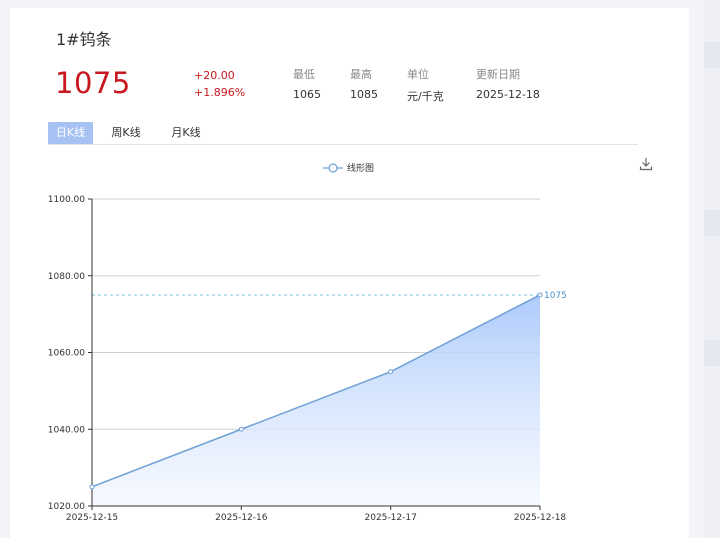 Image resolution: width=720 pixels, height=538 pixels. Describe the element at coordinates (333, 168) in the screenshot. I see `legend-marker-icon` at that location.